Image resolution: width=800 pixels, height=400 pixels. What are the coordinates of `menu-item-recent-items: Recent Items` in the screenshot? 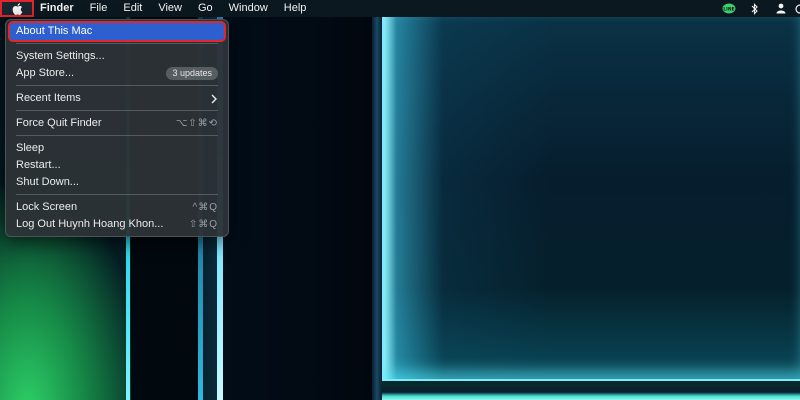 It's located at (117, 98).